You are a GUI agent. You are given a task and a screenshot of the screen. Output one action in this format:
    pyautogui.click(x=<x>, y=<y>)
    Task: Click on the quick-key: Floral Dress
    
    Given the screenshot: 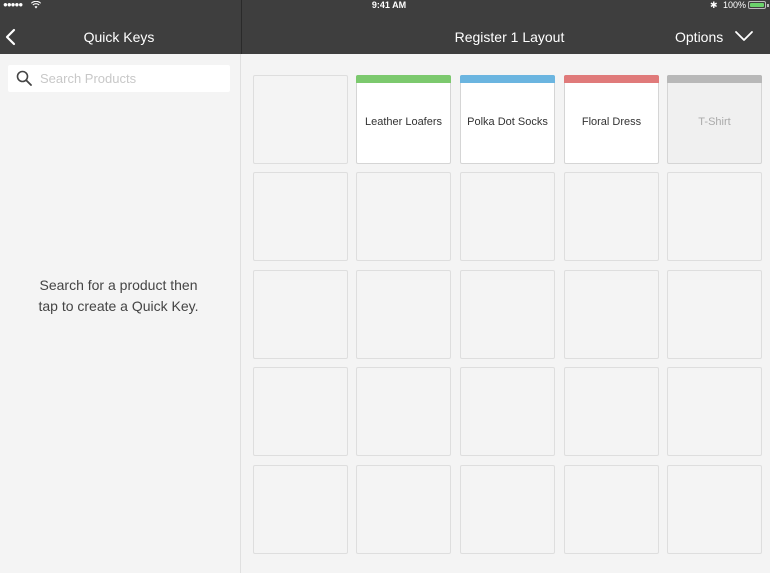 What is the action you would take?
    pyautogui.click(x=611, y=119)
    